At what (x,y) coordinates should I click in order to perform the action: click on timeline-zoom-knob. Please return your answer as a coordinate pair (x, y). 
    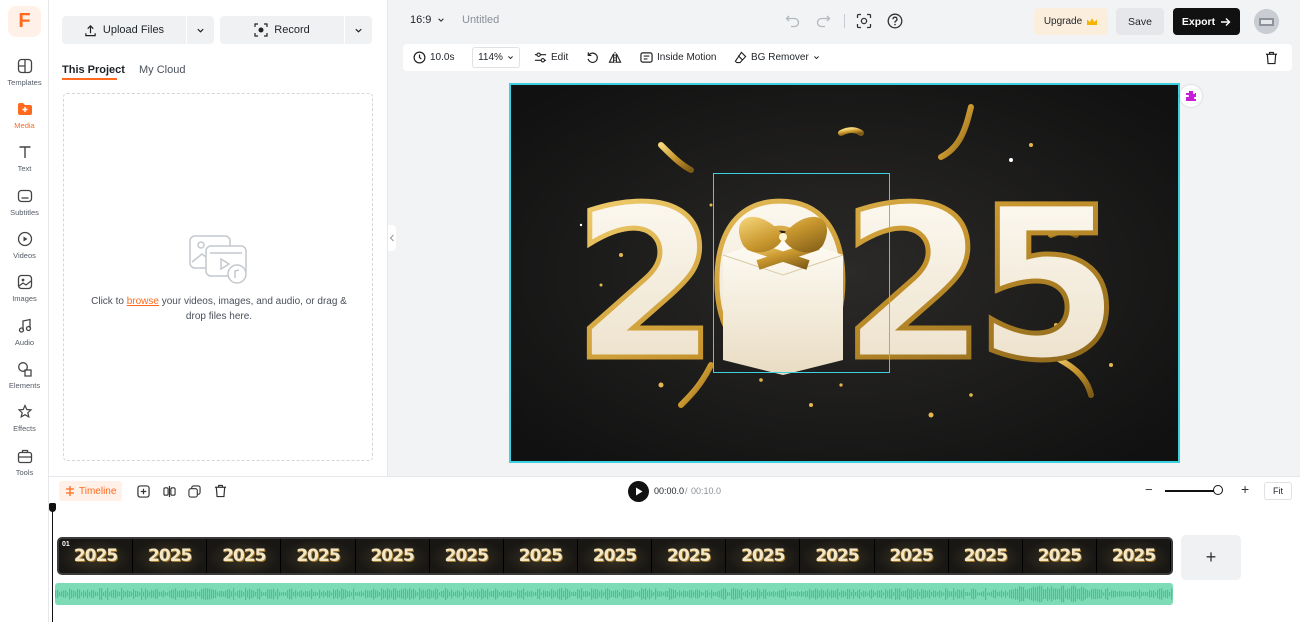
    Looking at the image, I should click on (1218, 490).